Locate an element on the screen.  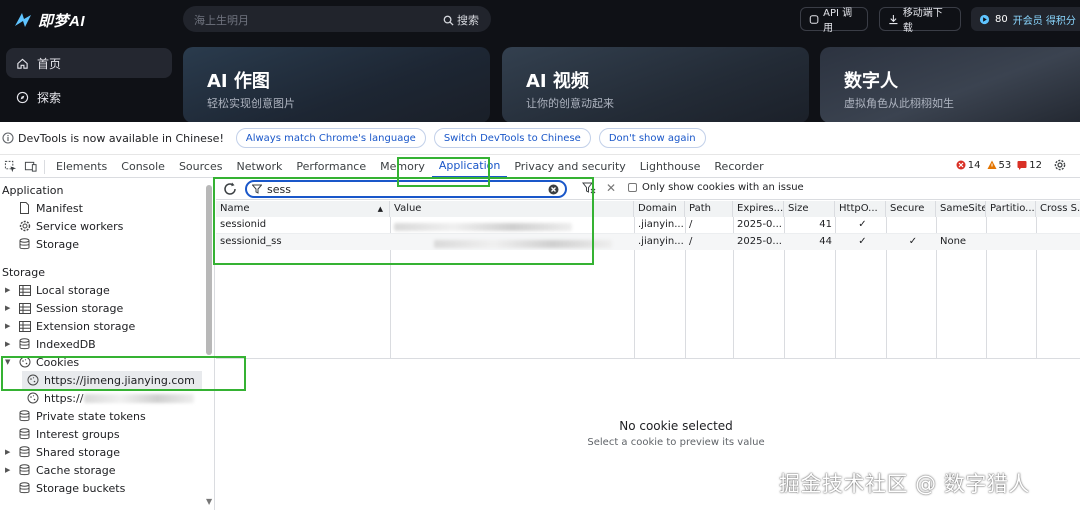
search-button: 搜索 is located at coordinates (461, 20).